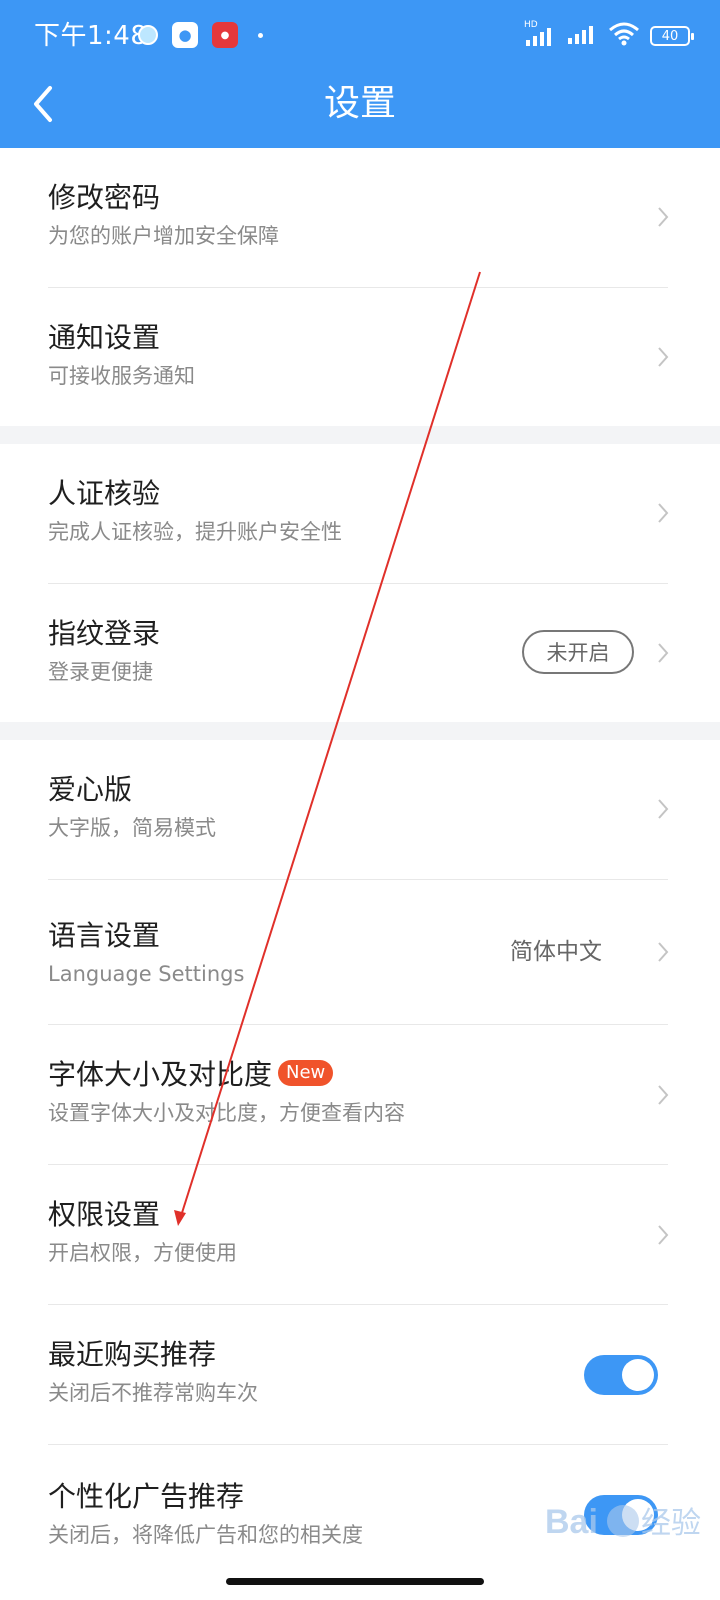 The image size is (720, 1600). Describe the element at coordinates (571, 1522) in the screenshot. I see `svg-text: Bai` at that location.